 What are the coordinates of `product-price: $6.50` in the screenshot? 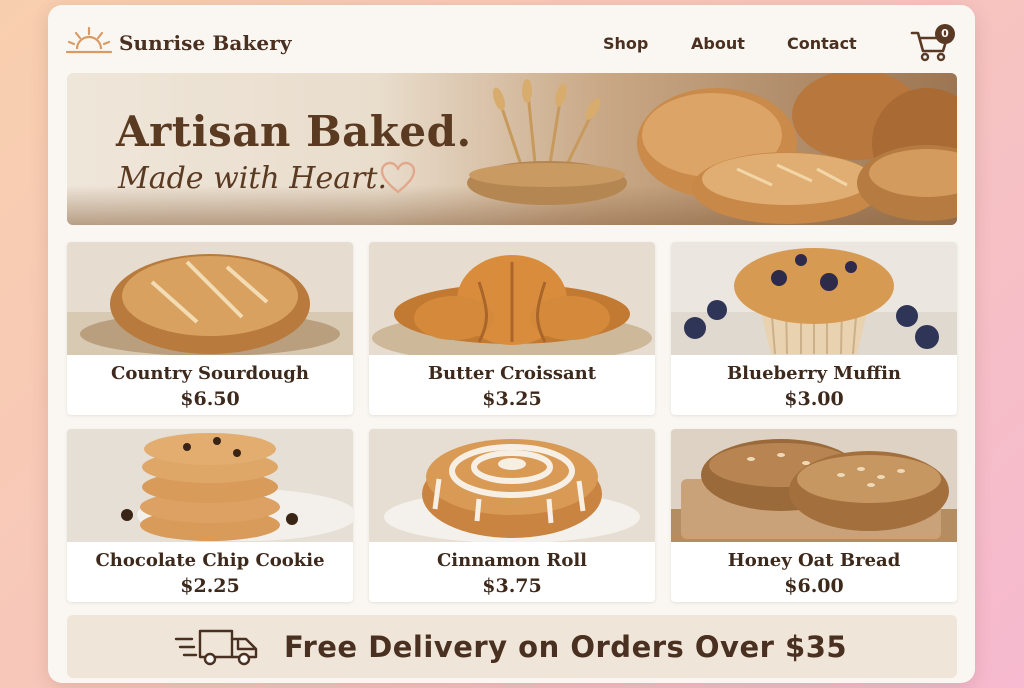 It's located at (210, 399).